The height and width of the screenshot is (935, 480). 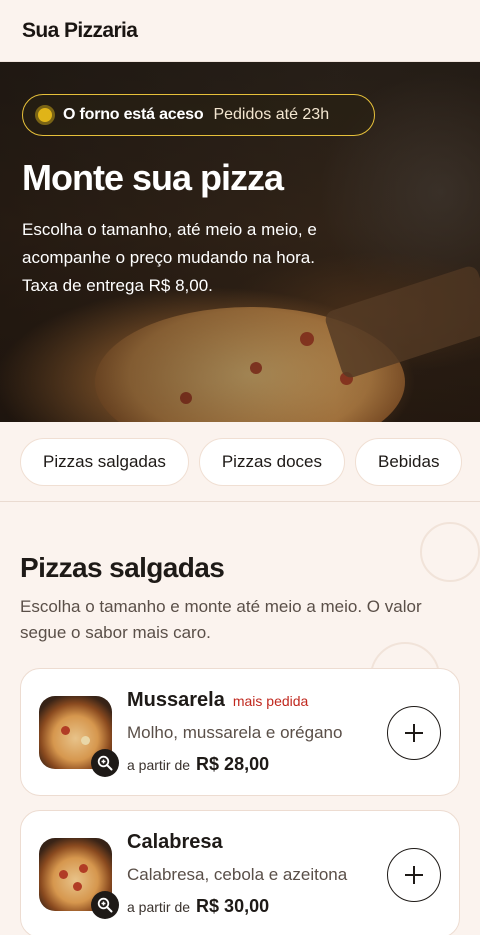 What do you see at coordinates (409, 461) in the screenshot?
I see `tab-bebidas: Bebidas` at bounding box center [409, 461].